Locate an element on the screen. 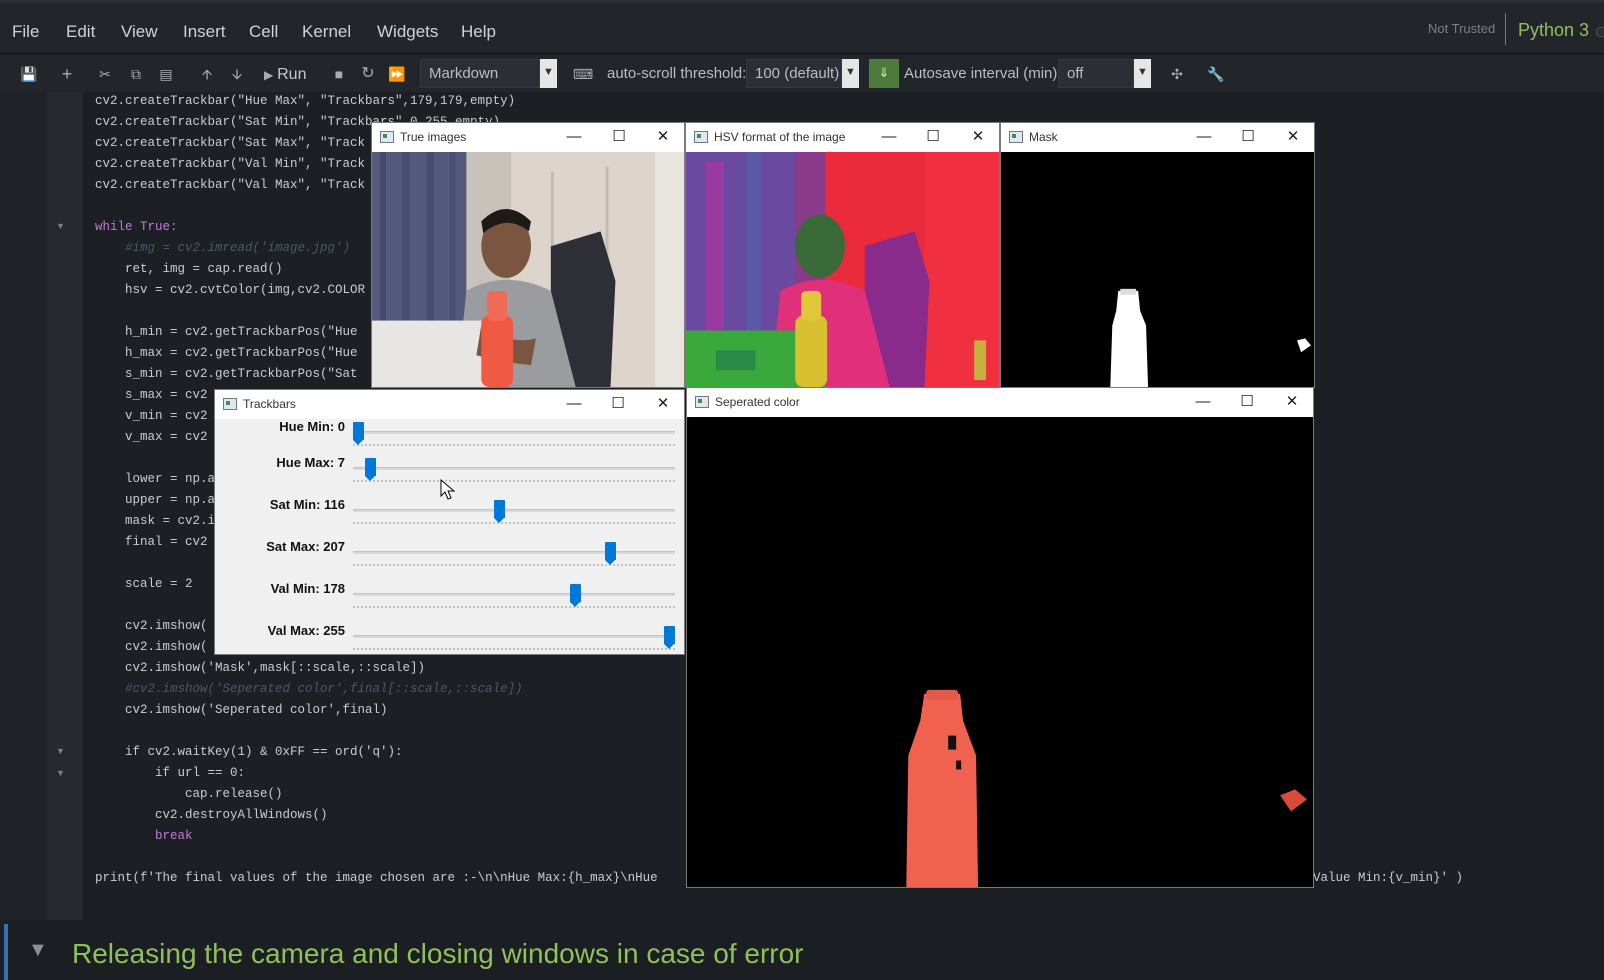  code-line: cv2.imshow( is located at coordinates (151, 626).